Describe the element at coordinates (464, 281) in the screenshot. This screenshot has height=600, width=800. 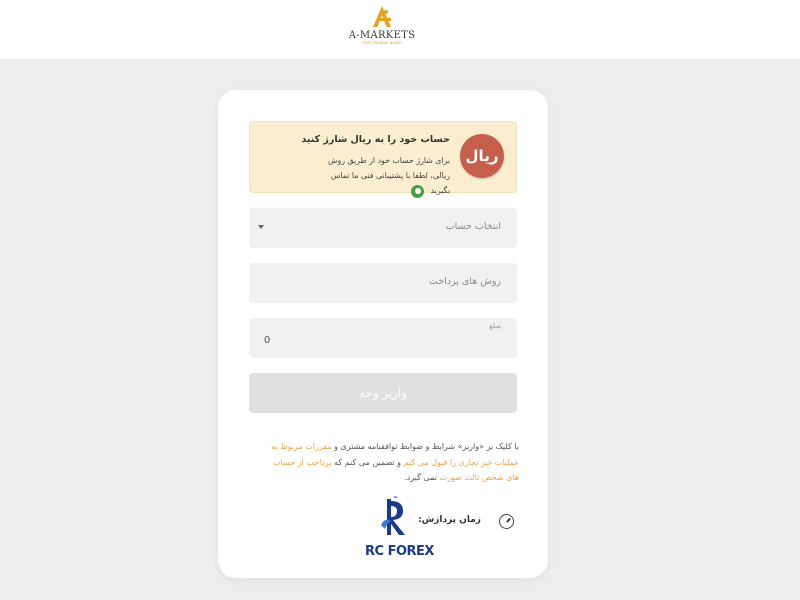
I see `payment-method-label: روش های پرداخت` at that location.